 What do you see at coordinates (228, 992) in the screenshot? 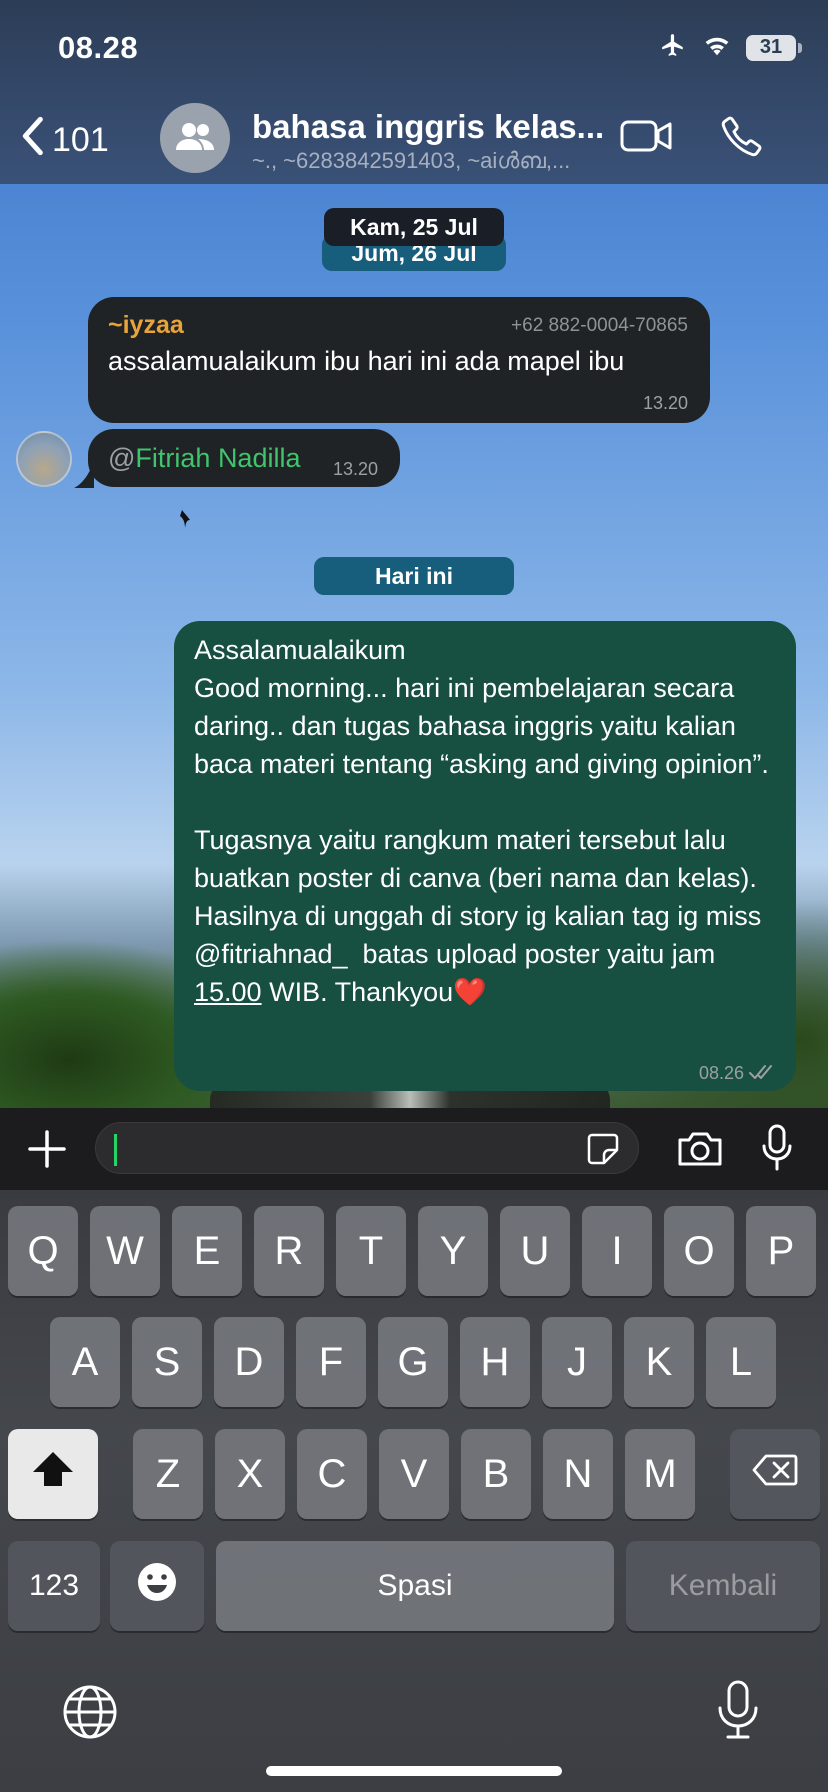
I see `time-link: 15.00` at bounding box center [228, 992].